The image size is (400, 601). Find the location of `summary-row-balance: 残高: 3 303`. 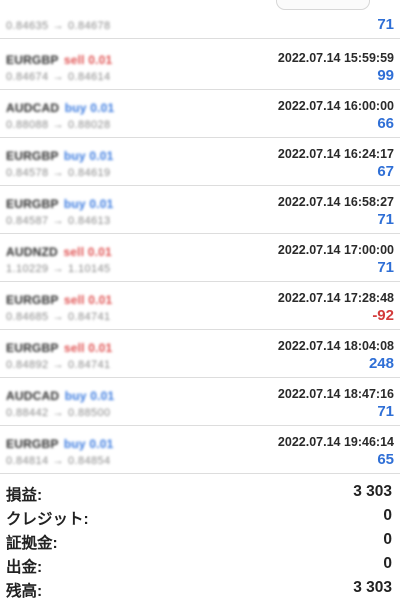

summary-row-balance: 残高: 3 303 is located at coordinates (200, 588).